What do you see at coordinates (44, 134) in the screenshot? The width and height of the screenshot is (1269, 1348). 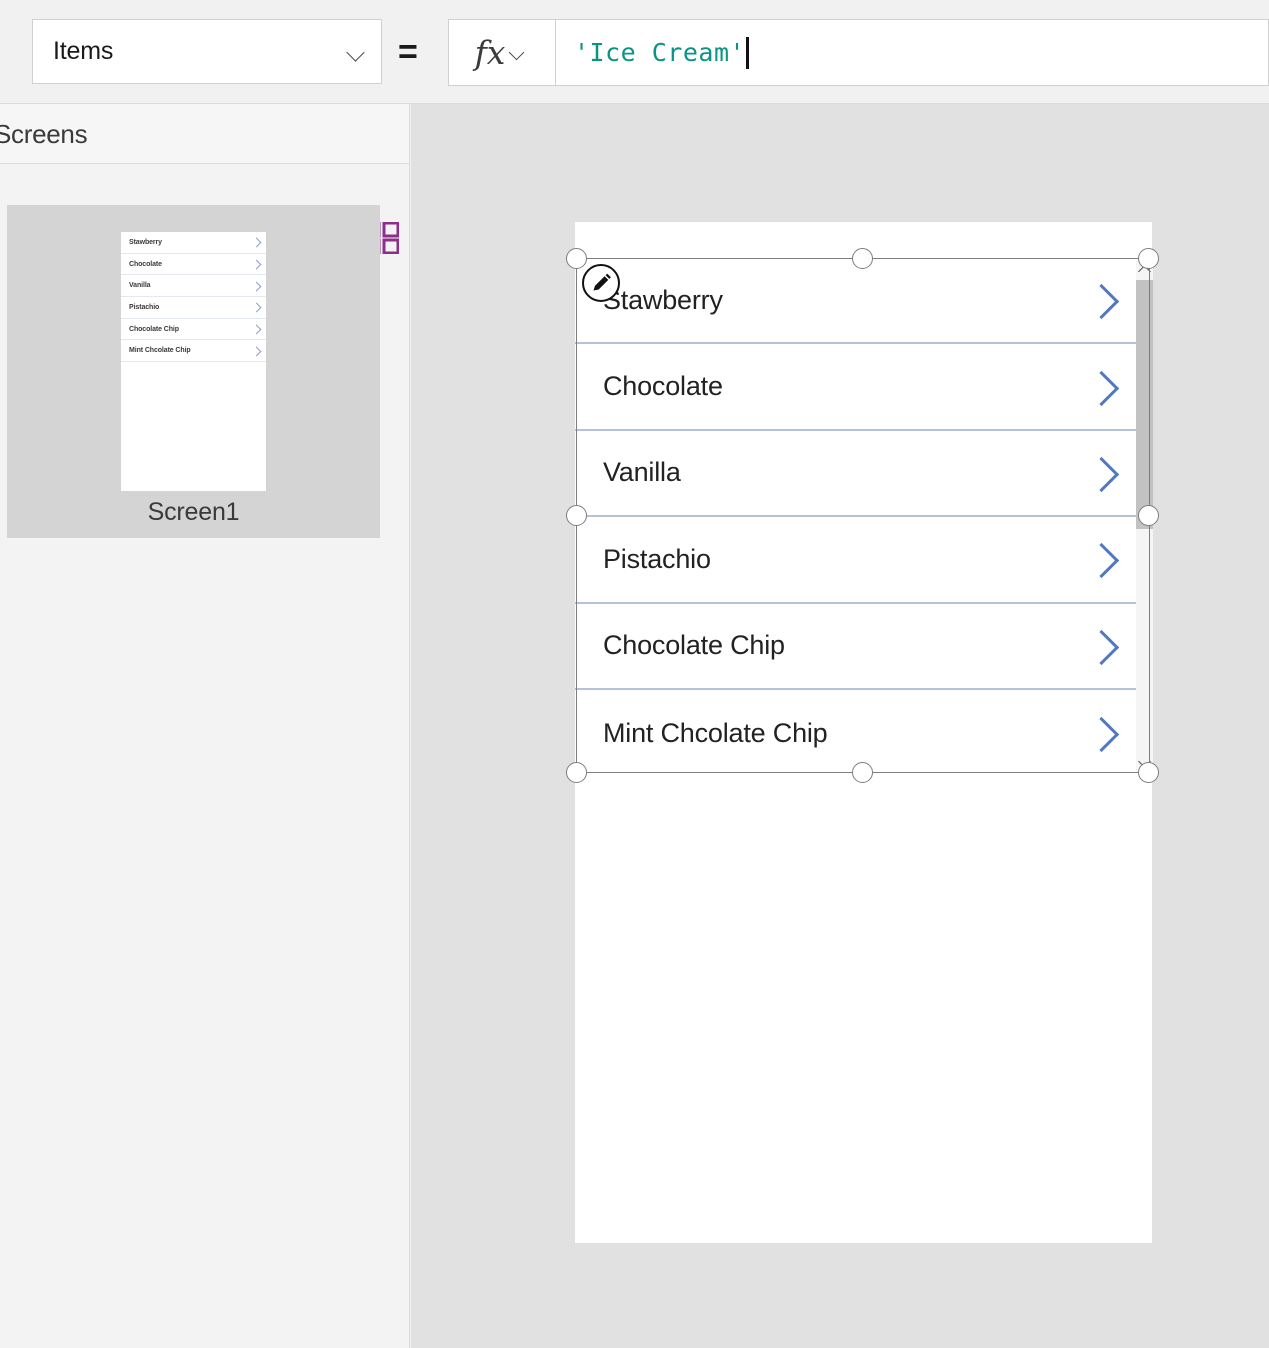 I see `screens-panel-title: Screens` at bounding box center [44, 134].